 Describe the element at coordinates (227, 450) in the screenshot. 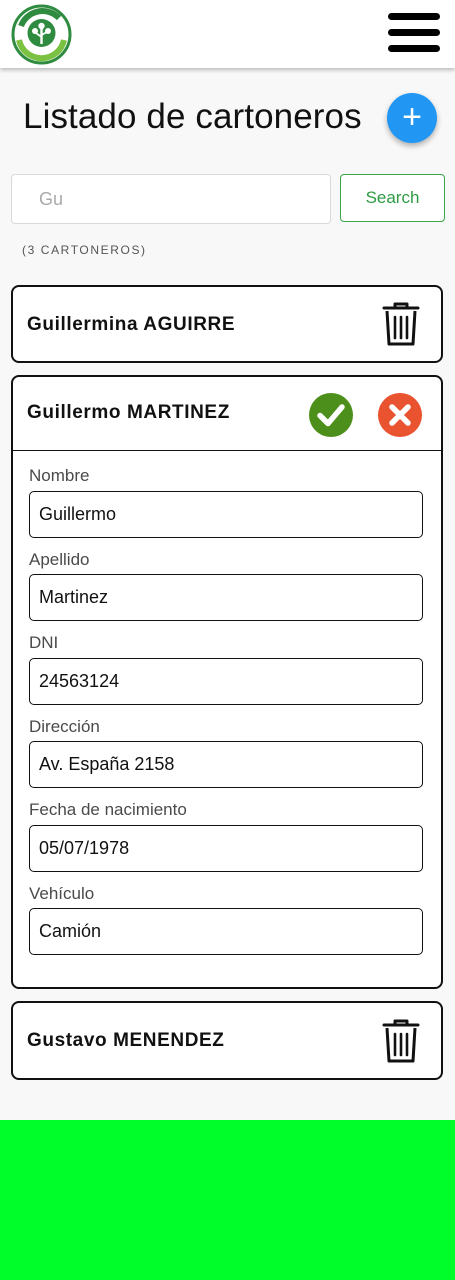

I see `card-divider` at that location.